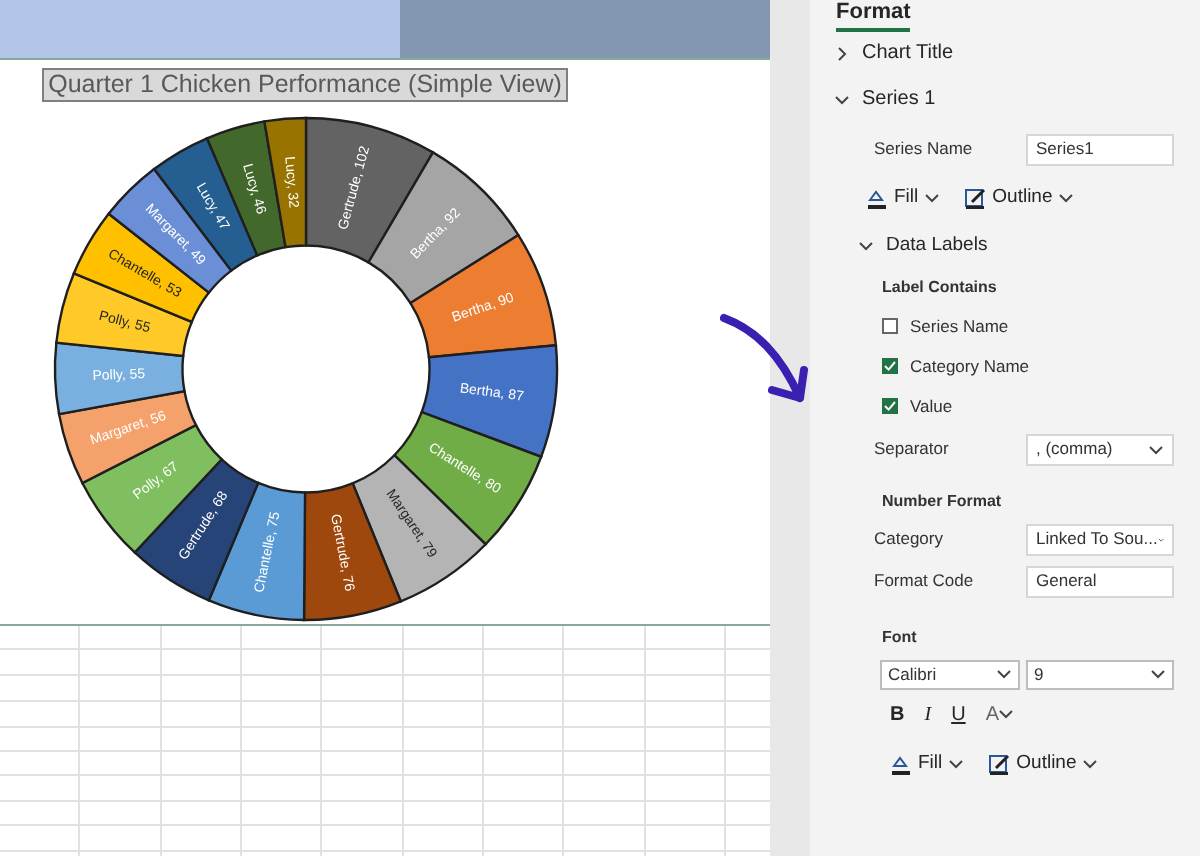 The width and height of the screenshot is (1200, 856). I want to click on group-label: Font, so click(899, 638).